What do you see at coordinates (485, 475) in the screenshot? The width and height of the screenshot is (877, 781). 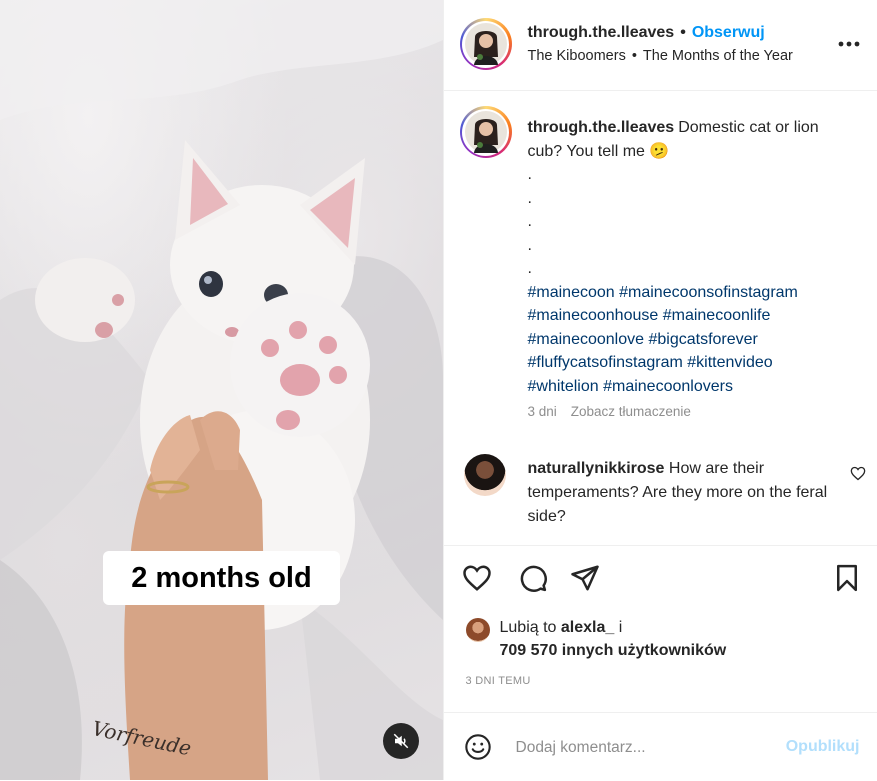 I see `commenter-avatar` at bounding box center [485, 475].